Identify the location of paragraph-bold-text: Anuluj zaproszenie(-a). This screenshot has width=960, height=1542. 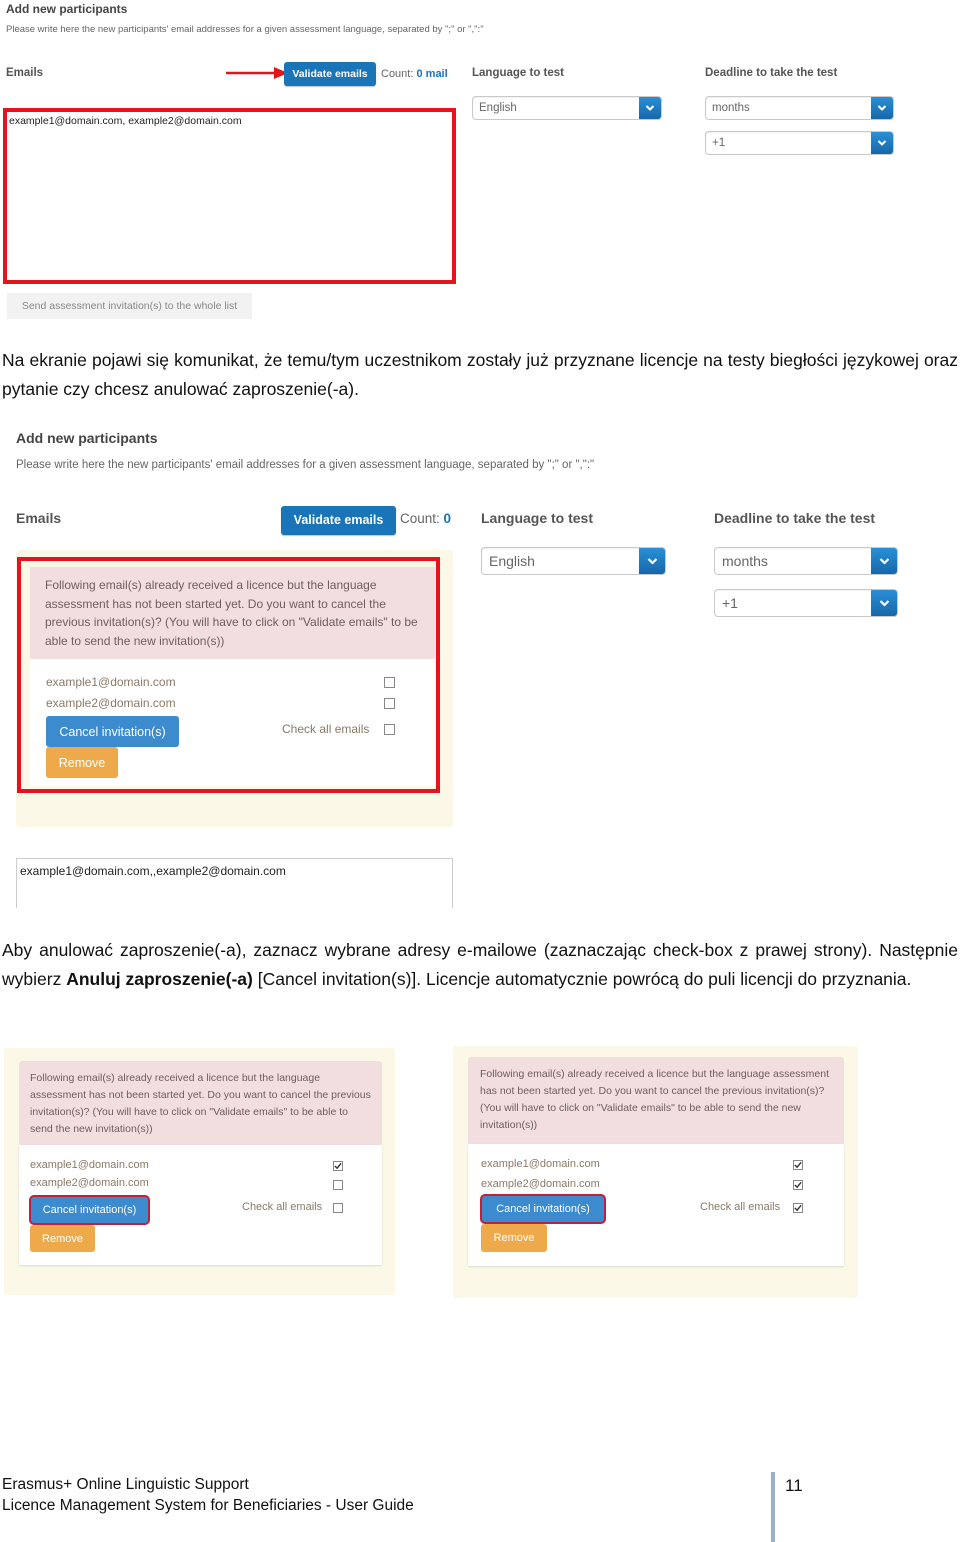
(159, 979).